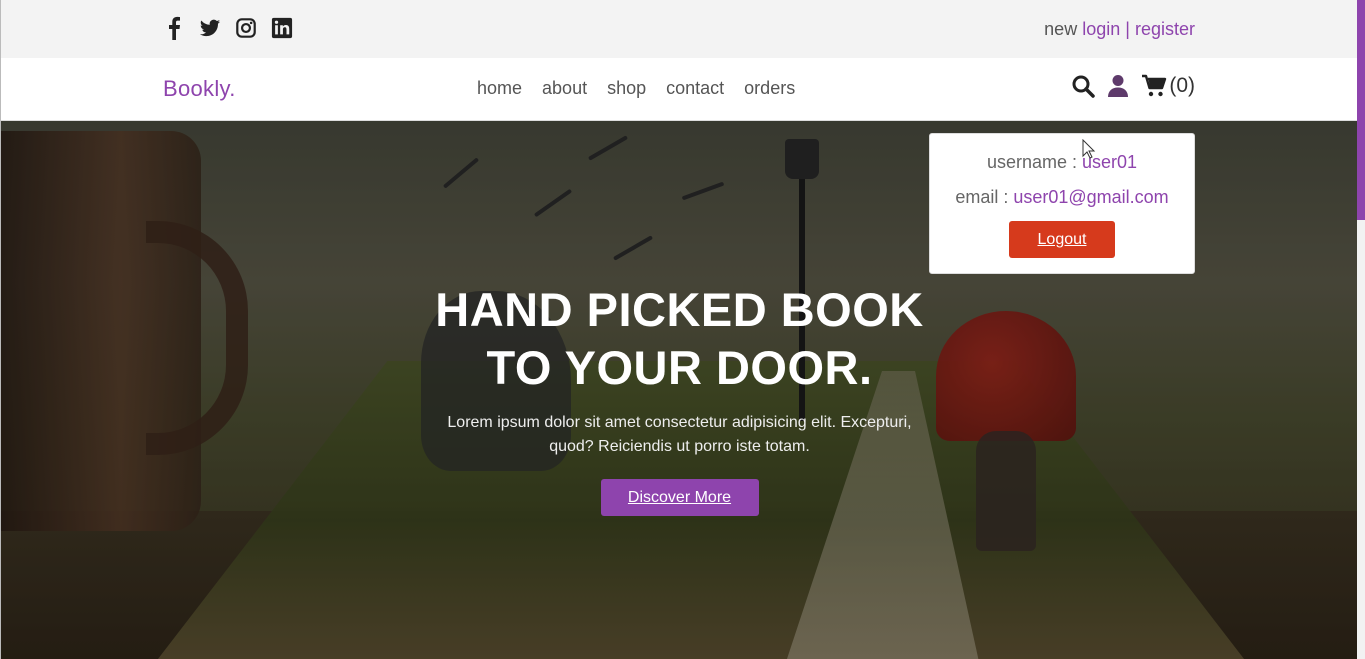  What do you see at coordinates (626, 88) in the screenshot?
I see `nav-shop: shop` at bounding box center [626, 88].